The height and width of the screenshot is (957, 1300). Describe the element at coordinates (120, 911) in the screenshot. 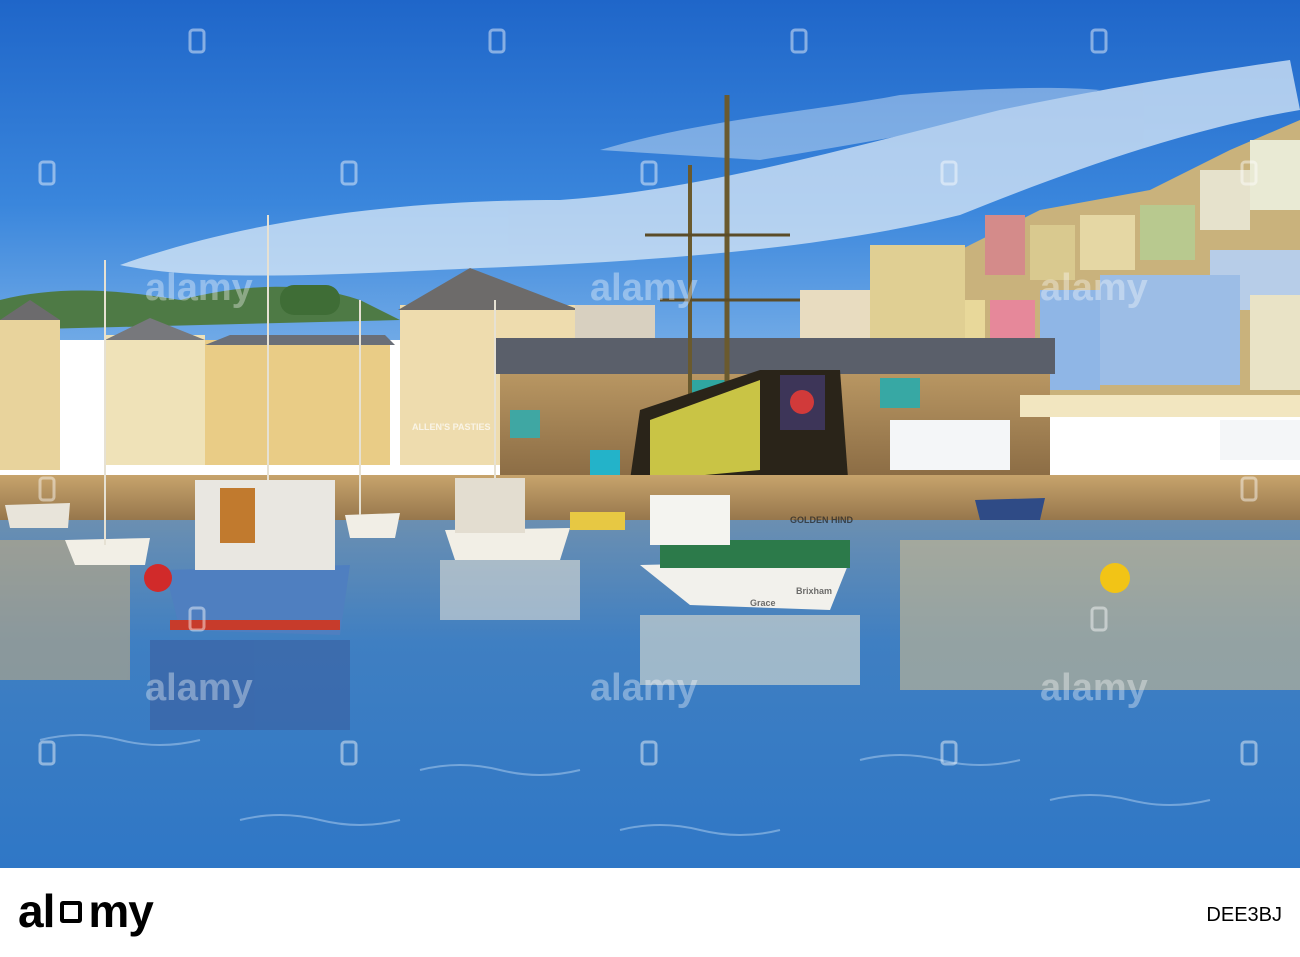

I see `logo-text-right: my` at that location.